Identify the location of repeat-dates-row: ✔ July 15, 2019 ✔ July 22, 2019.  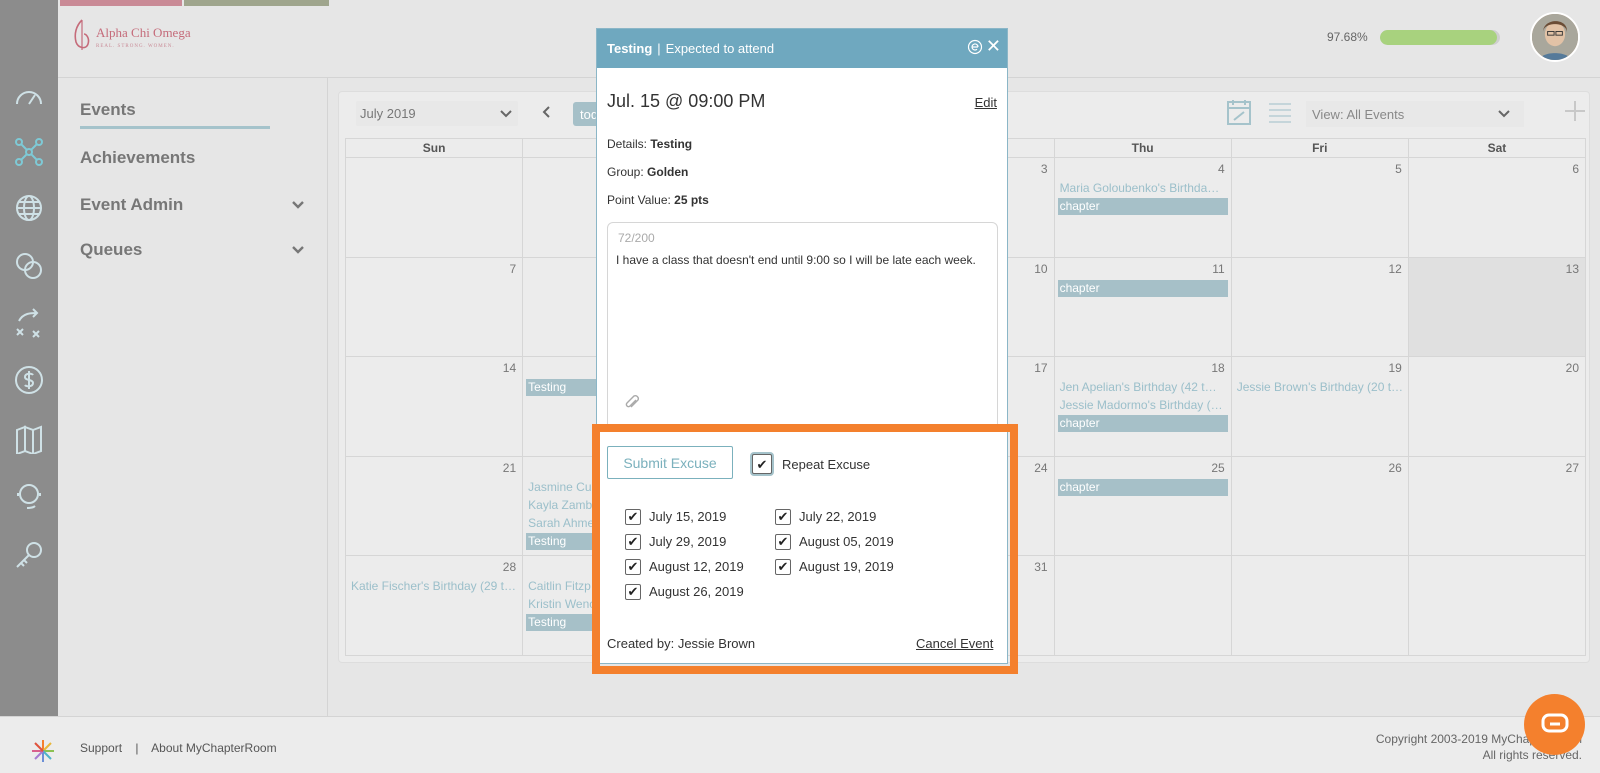
(775, 516).